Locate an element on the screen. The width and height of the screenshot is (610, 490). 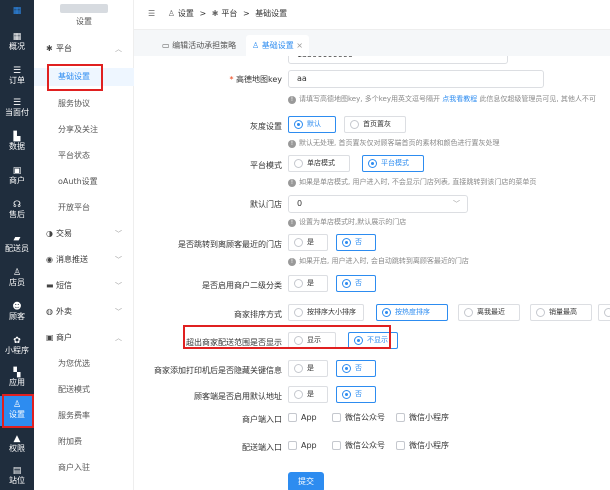
sidebar-item-service-rate: 服务费率 is located at coordinates (84, 416).